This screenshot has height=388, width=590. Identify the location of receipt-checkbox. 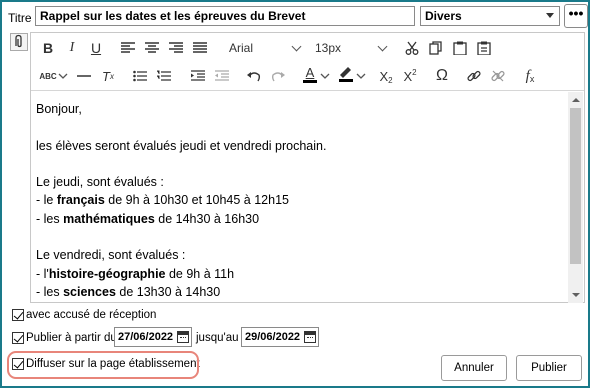
(18, 315).